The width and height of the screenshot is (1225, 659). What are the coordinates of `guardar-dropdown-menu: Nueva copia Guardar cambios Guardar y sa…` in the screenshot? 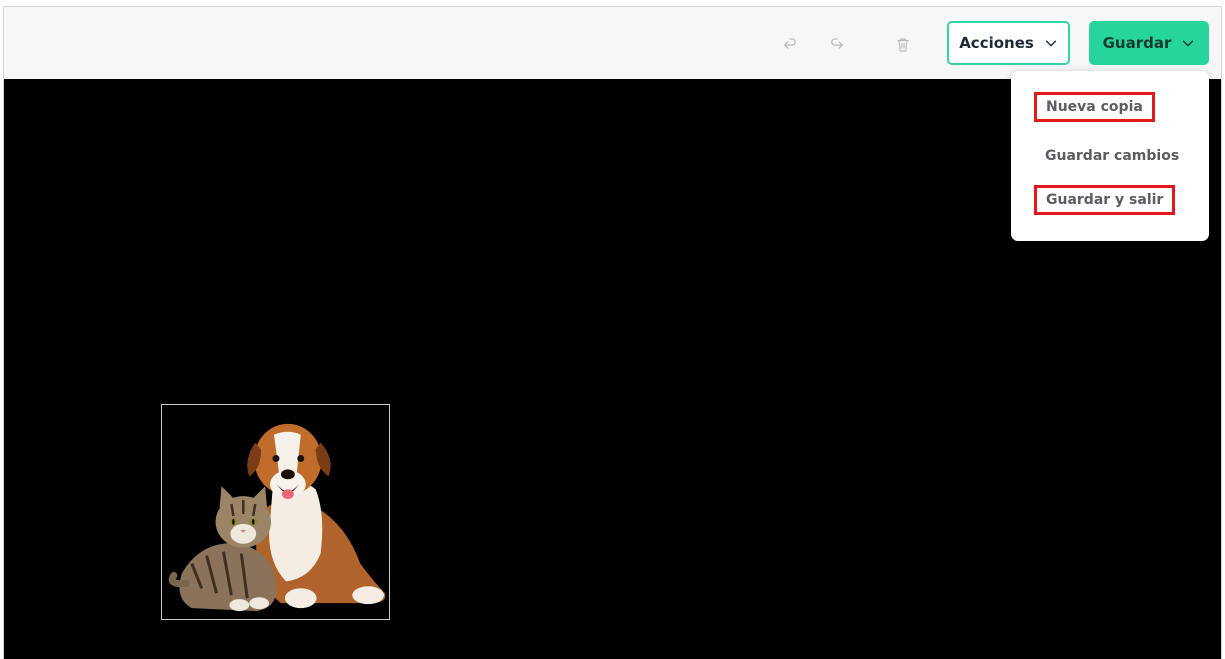 It's located at (1110, 156).